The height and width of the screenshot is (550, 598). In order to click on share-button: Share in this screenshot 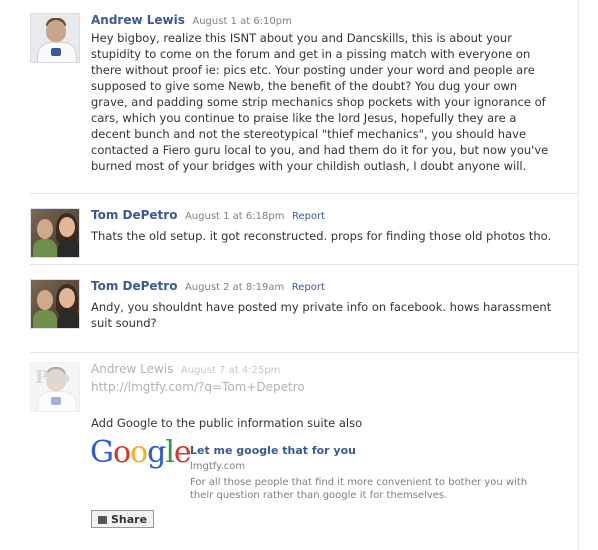, I will do `click(123, 519)`.